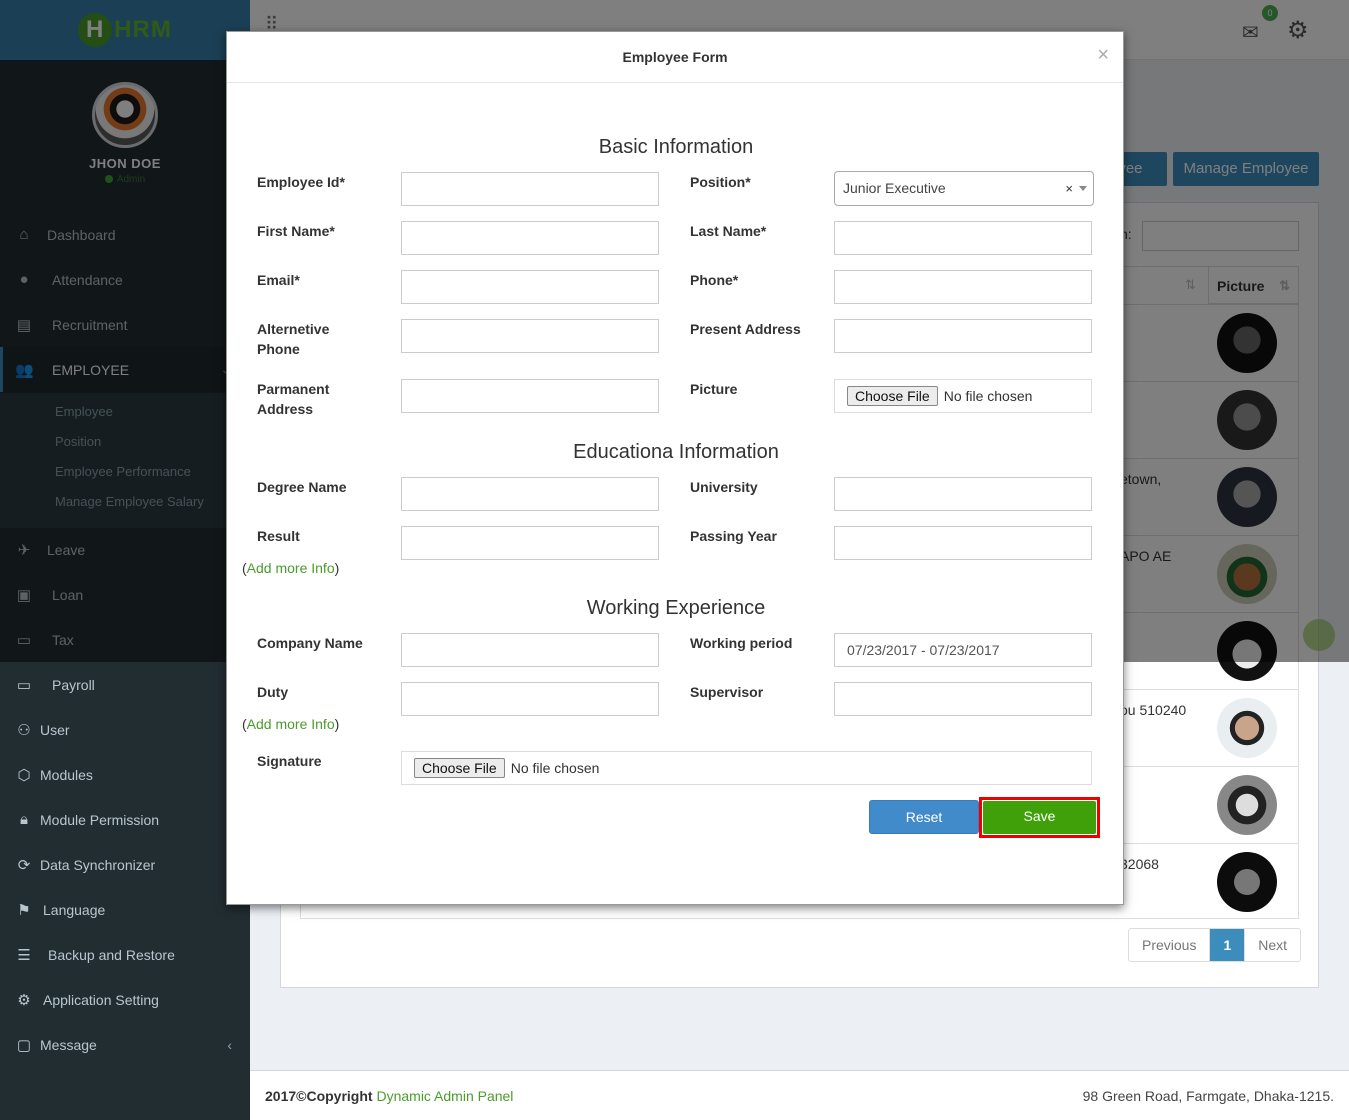  Describe the element at coordinates (24, 685) in the screenshot. I see `card-icon: ▭` at that location.